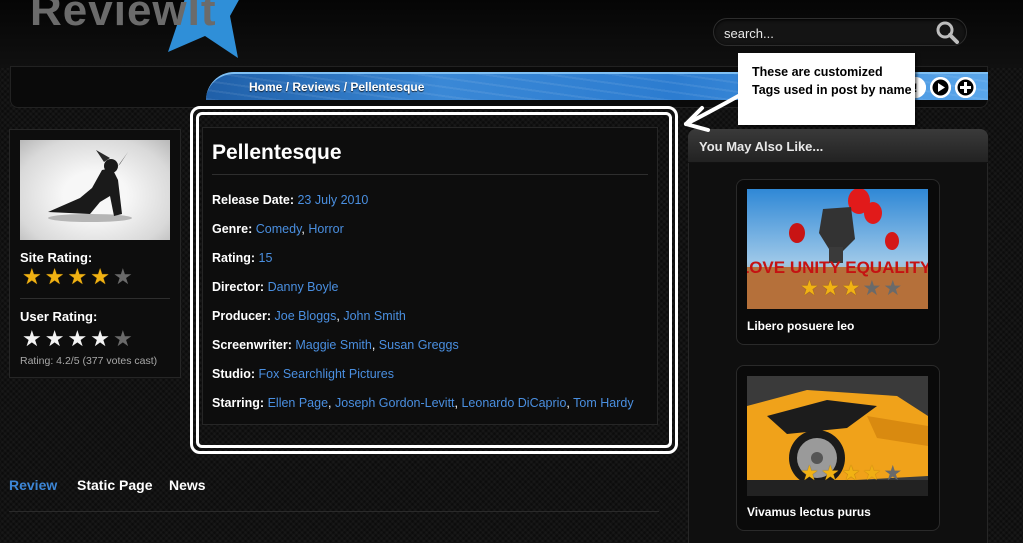 This screenshot has width=1023, height=543. What do you see at coordinates (374, 316) in the screenshot?
I see `meta-link: John Smith` at bounding box center [374, 316].